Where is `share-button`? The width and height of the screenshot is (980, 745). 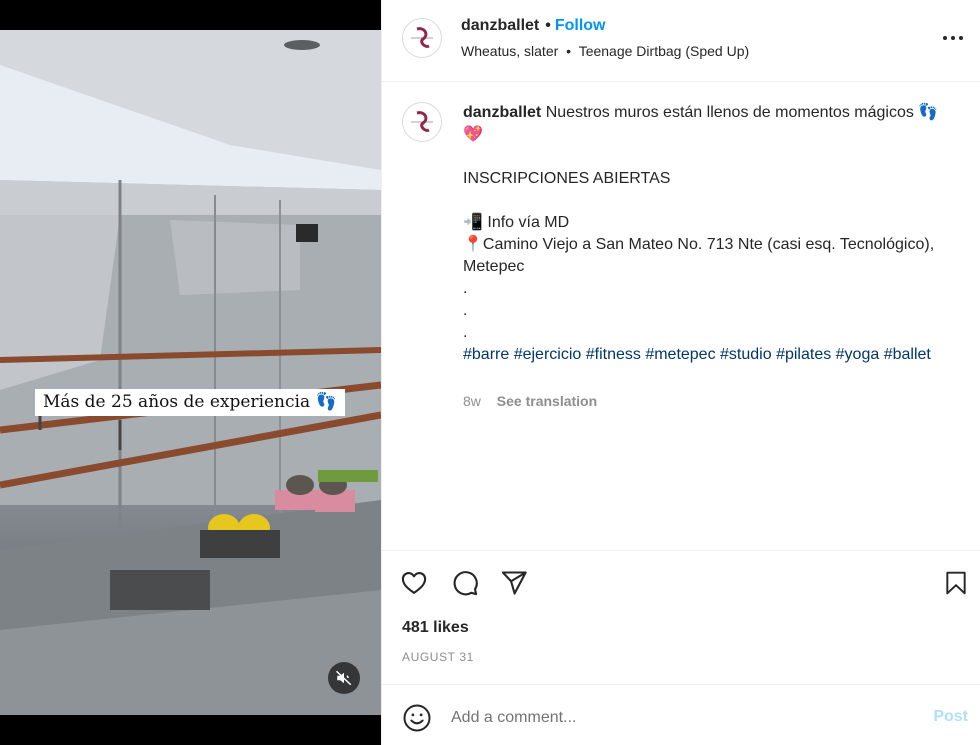
share-button is located at coordinates (514, 583).